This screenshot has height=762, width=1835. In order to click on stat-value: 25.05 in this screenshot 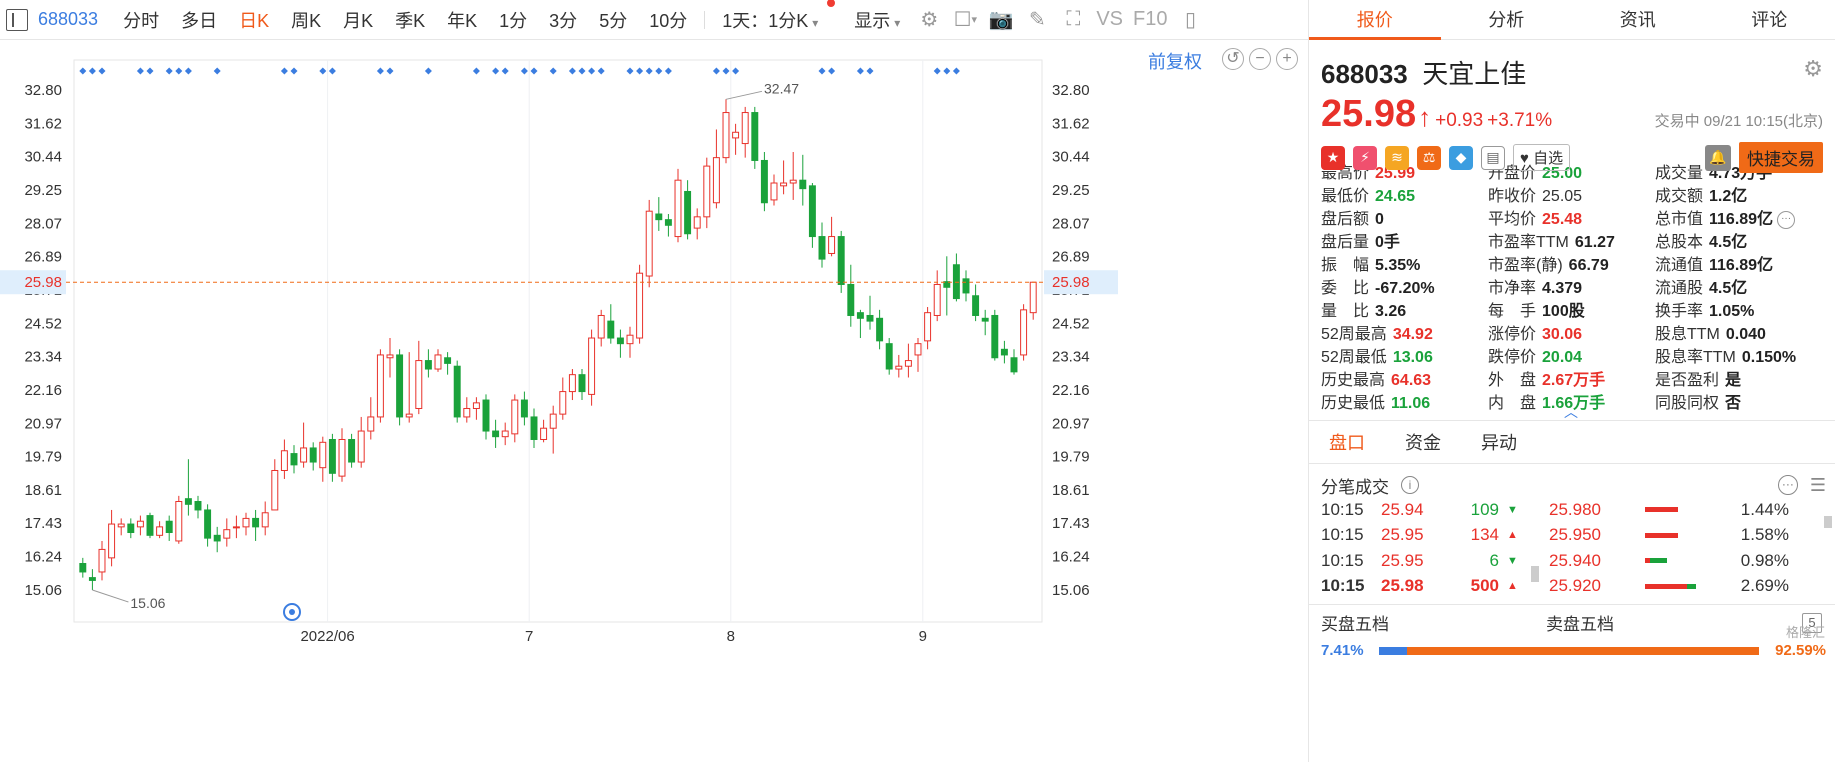, I will do `click(1562, 196)`.